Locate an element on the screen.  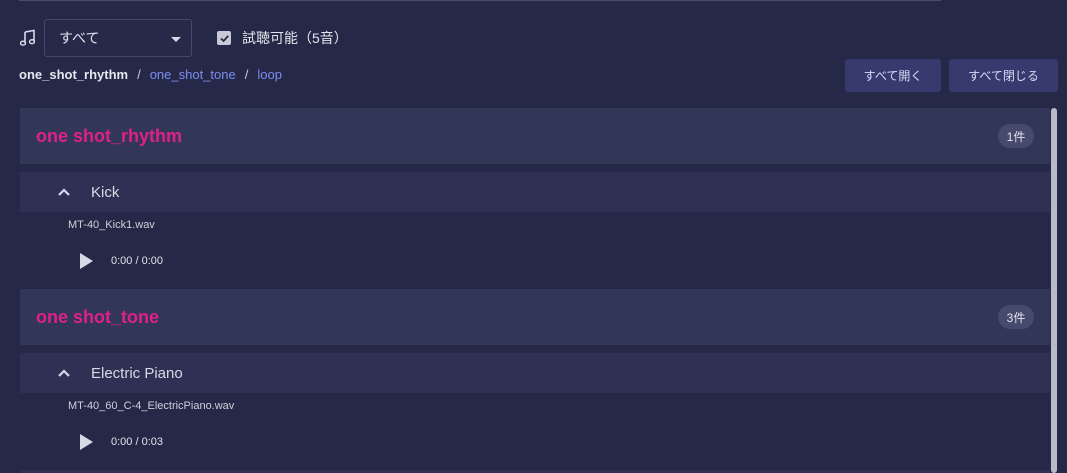
audio-time: 0:00 / 0:03 is located at coordinates (137, 442).